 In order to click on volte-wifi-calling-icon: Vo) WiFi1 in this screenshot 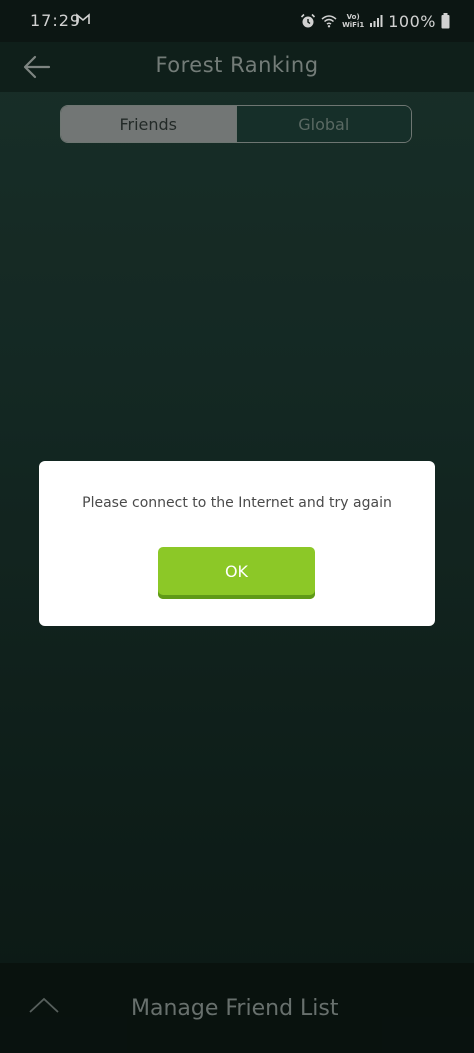, I will do `click(353, 21)`.